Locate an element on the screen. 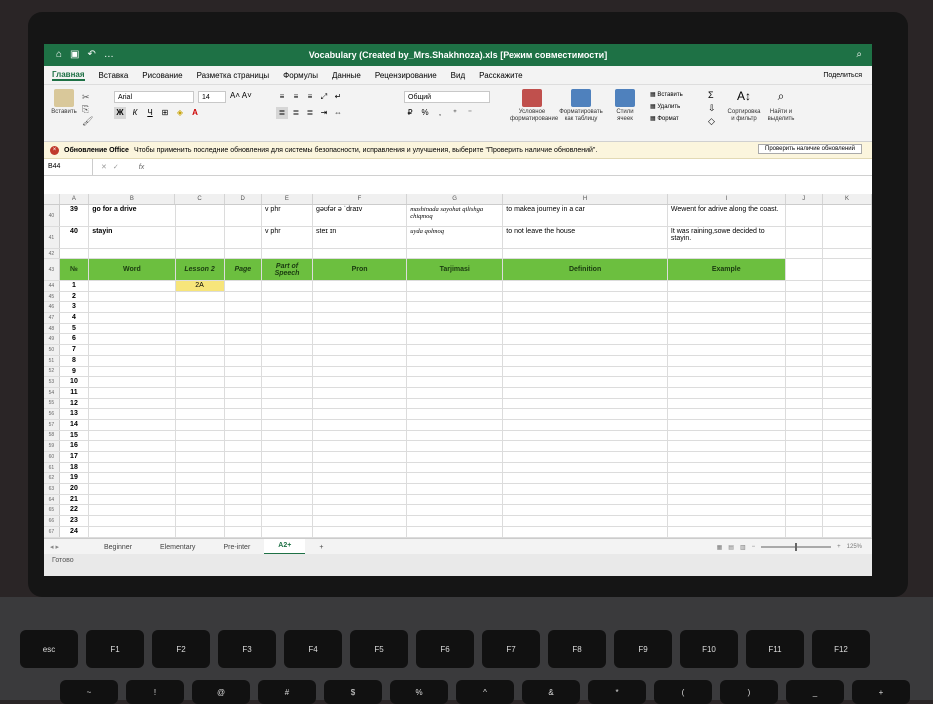  row-number: 61 is located at coordinates (52, 467).